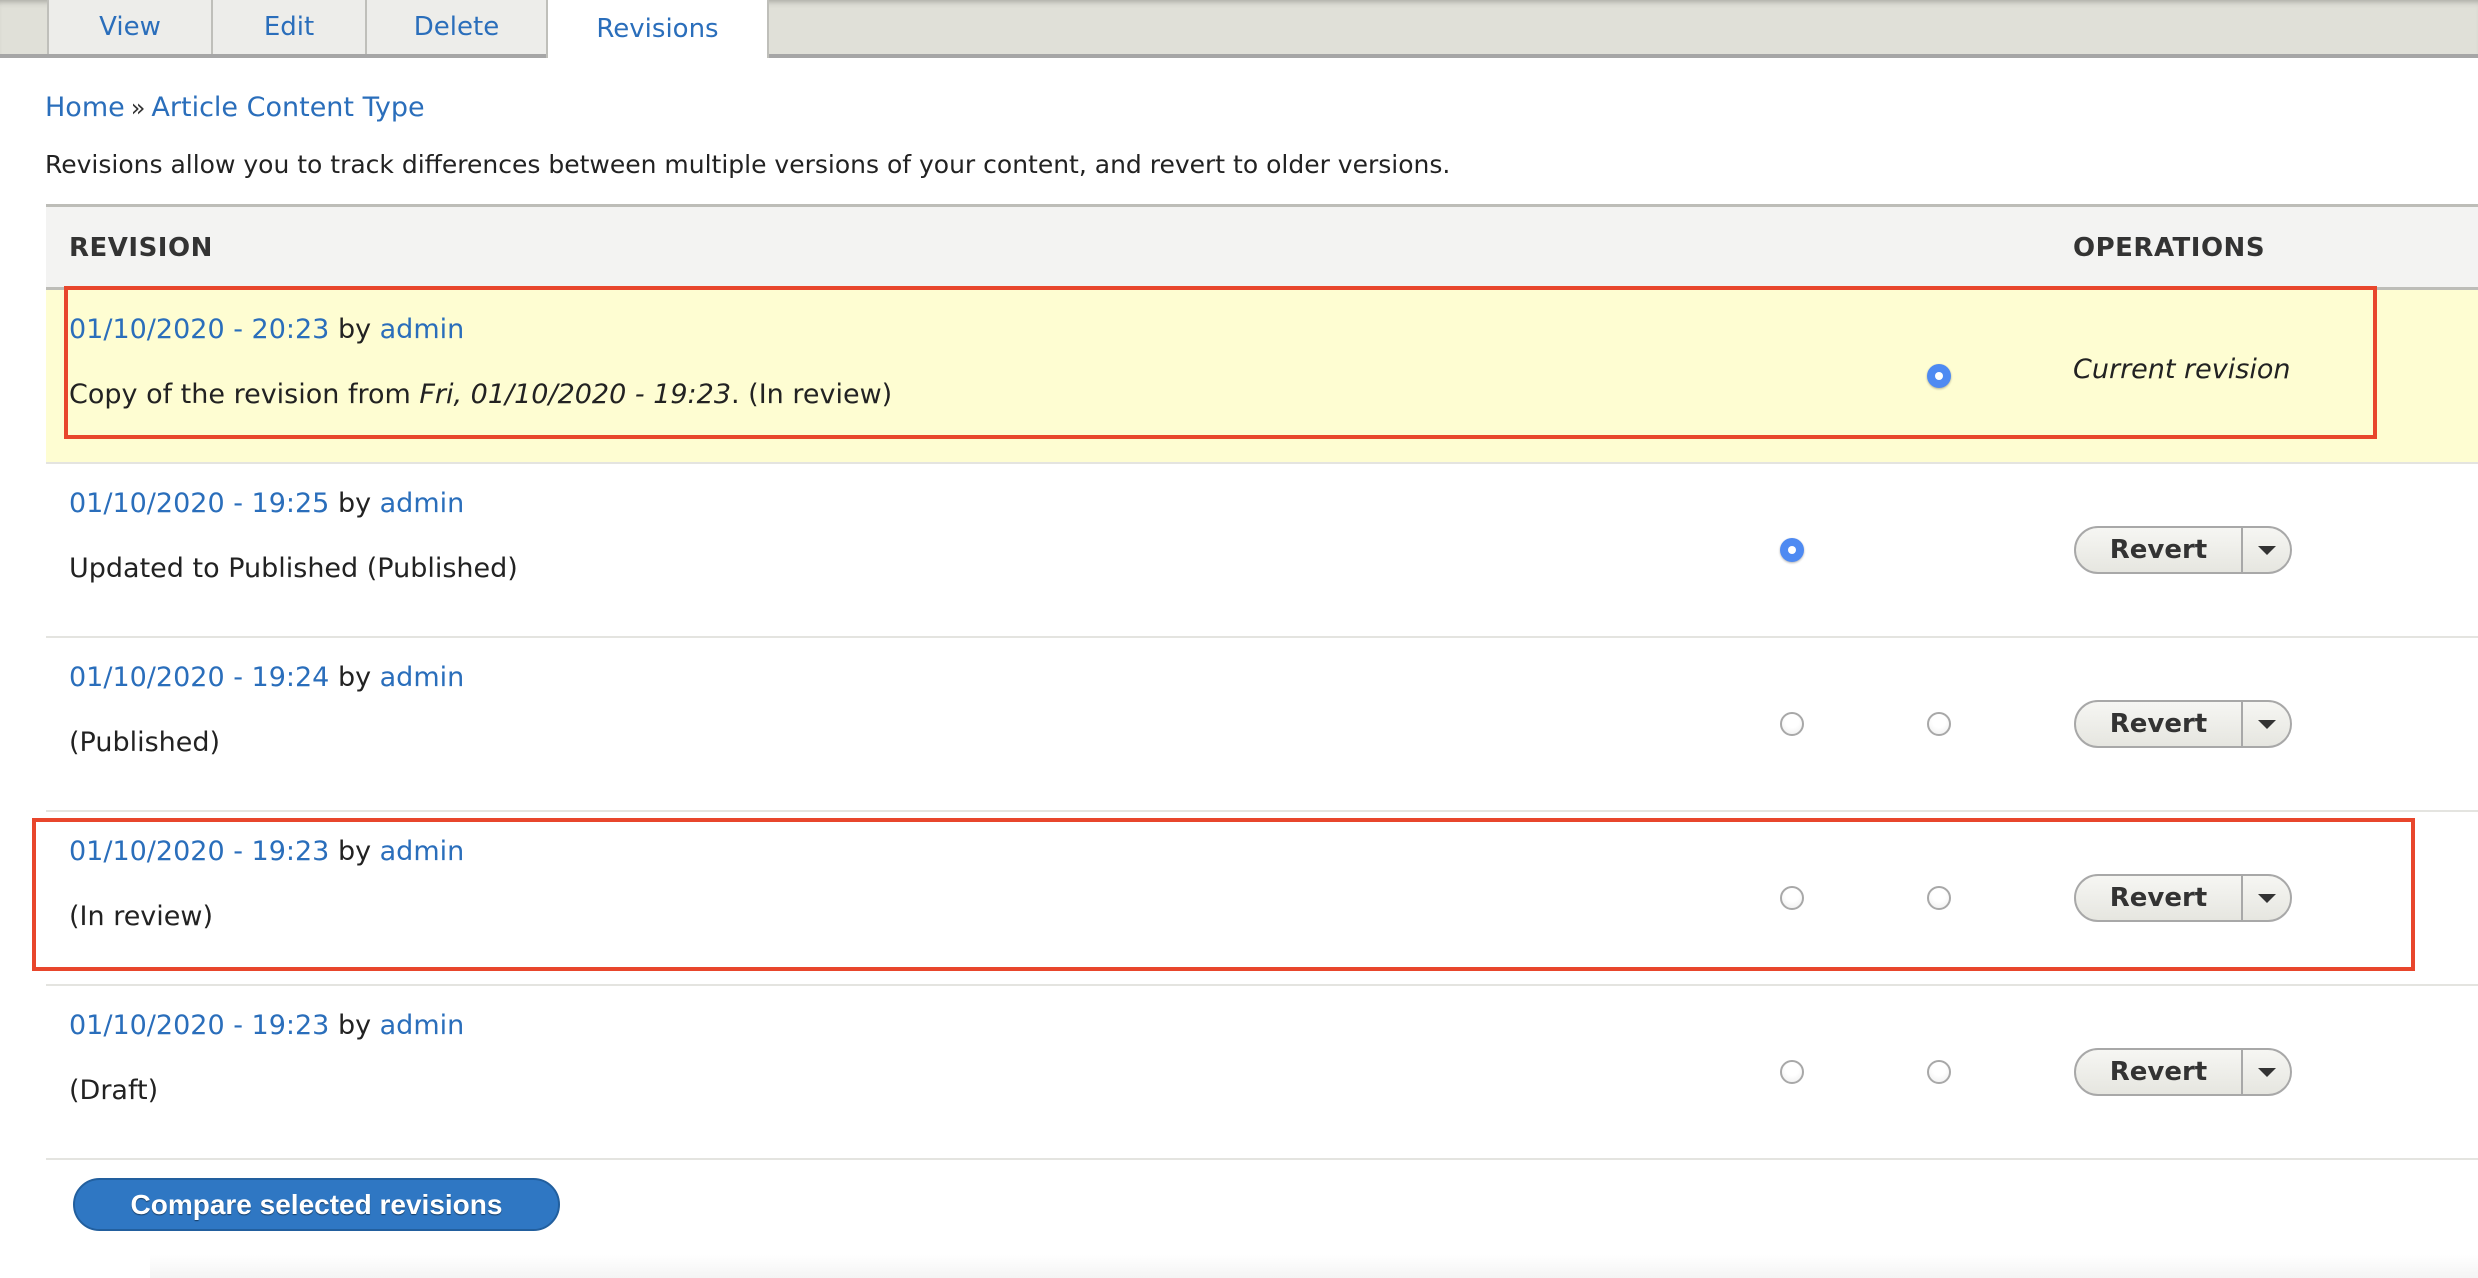  I want to click on breadcrumb-article-content-type: Article Content Type, so click(287, 107).